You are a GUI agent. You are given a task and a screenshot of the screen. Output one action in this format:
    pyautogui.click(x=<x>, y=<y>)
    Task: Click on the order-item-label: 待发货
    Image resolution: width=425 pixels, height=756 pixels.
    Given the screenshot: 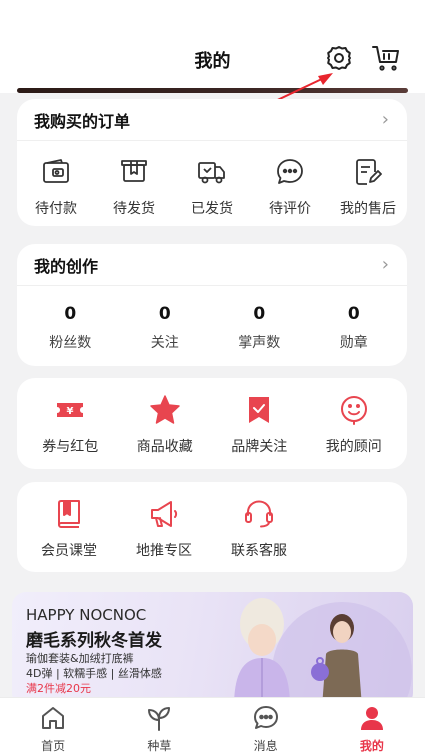 What is the action you would take?
    pyautogui.click(x=134, y=209)
    